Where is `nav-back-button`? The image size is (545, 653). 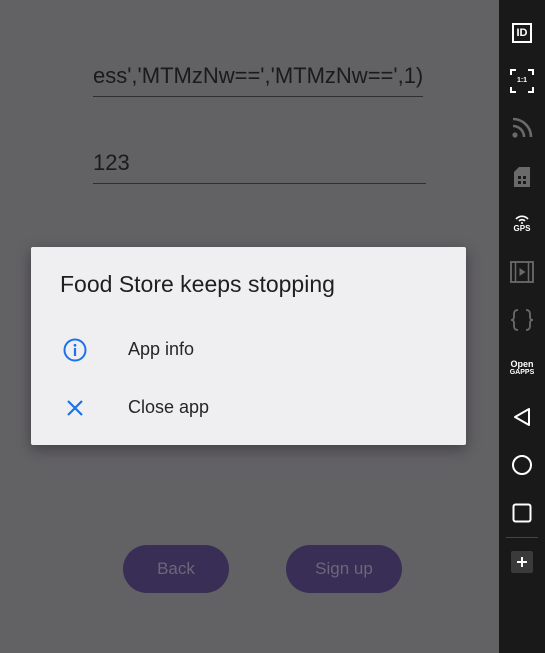 nav-back-button is located at coordinates (522, 417).